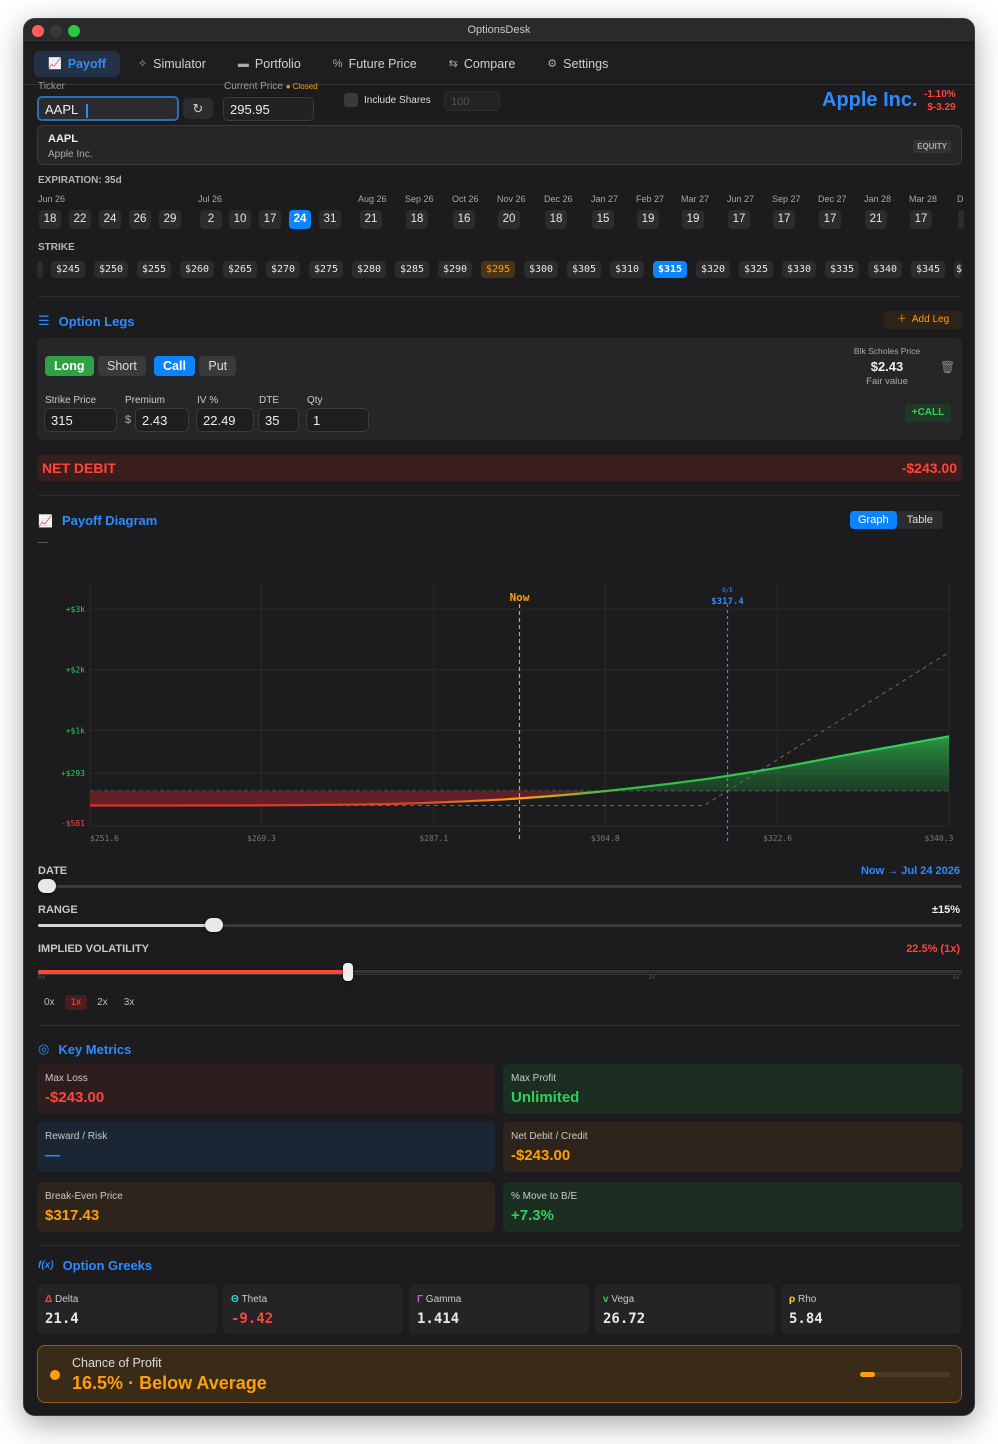  Describe the element at coordinates (198, 108) in the screenshot. I see `refresh-button: ↻` at that location.